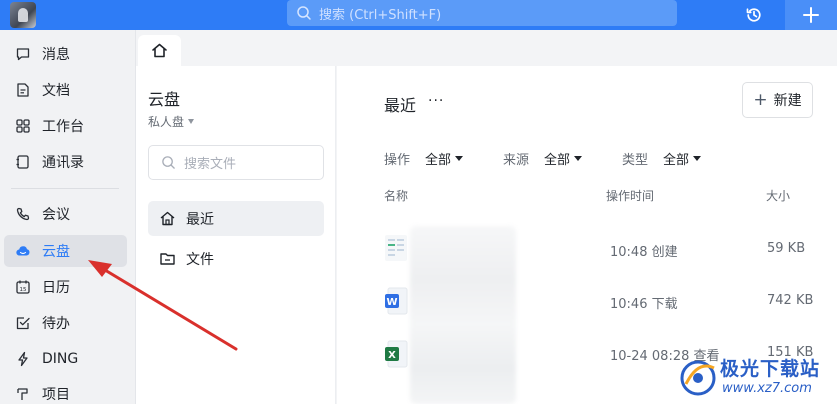 The height and width of the screenshot is (404, 837). Describe the element at coordinates (760, 99) in the screenshot. I see `plus-icon: +` at that location.